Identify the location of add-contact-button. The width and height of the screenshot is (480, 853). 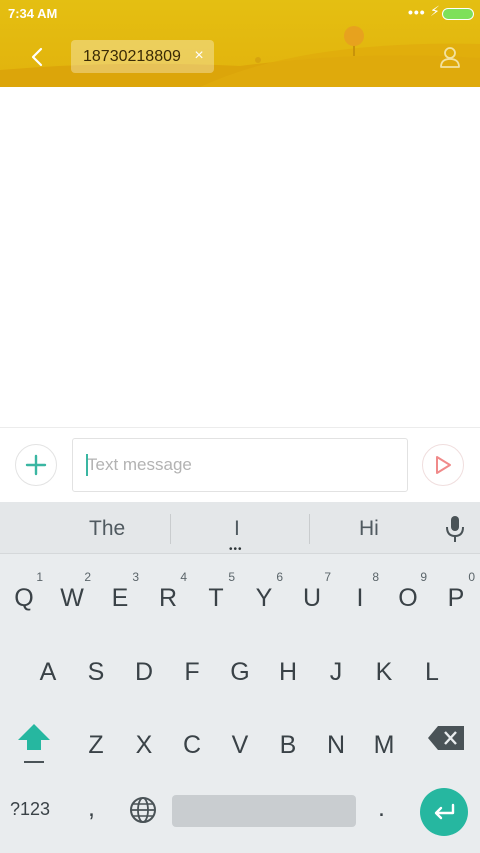
(450, 57).